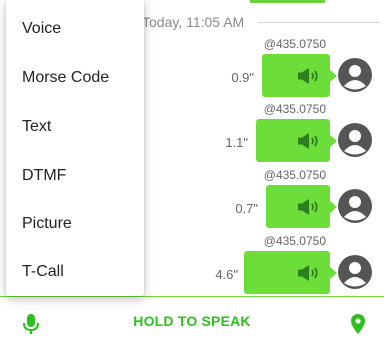 The height and width of the screenshot is (340, 384). Describe the element at coordinates (75, 78) in the screenshot. I see `menu-item-morse-code: Morse Code` at that location.